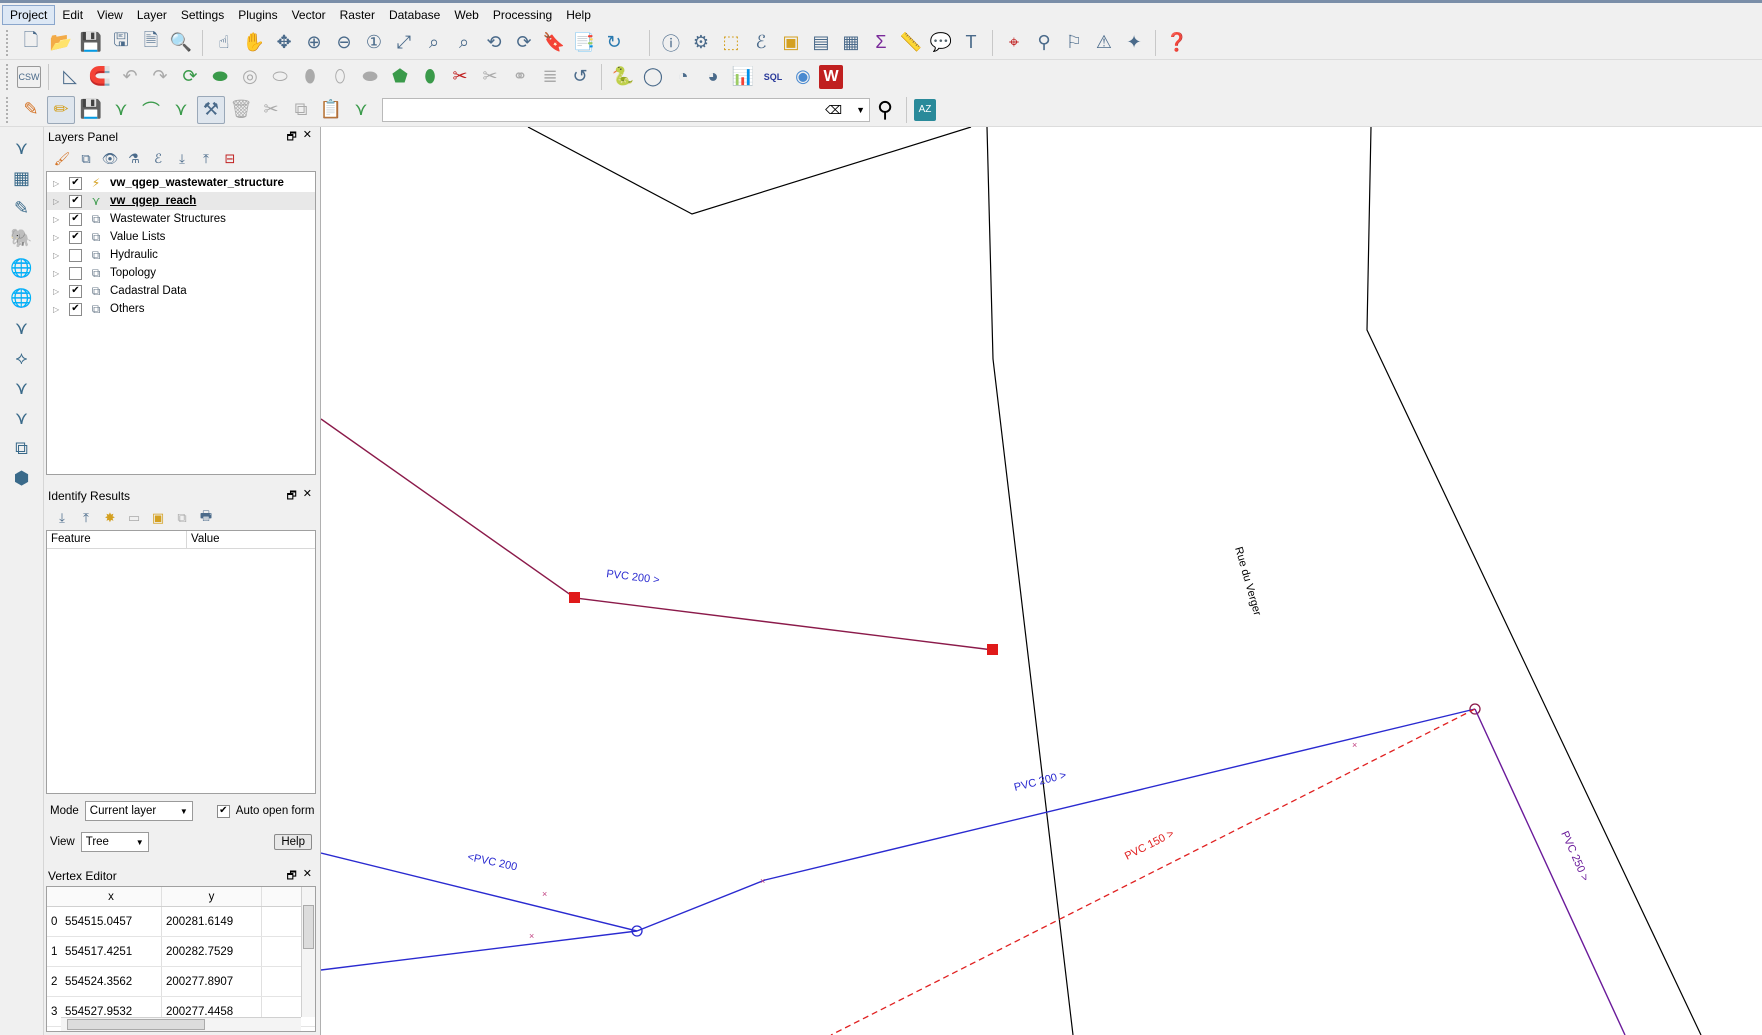 The height and width of the screenshot is (1035, 1762). Describe the element at coordinates (464, 43) in the screenshot. I see `zoom-to-layer-icon: ⌕` at that location.